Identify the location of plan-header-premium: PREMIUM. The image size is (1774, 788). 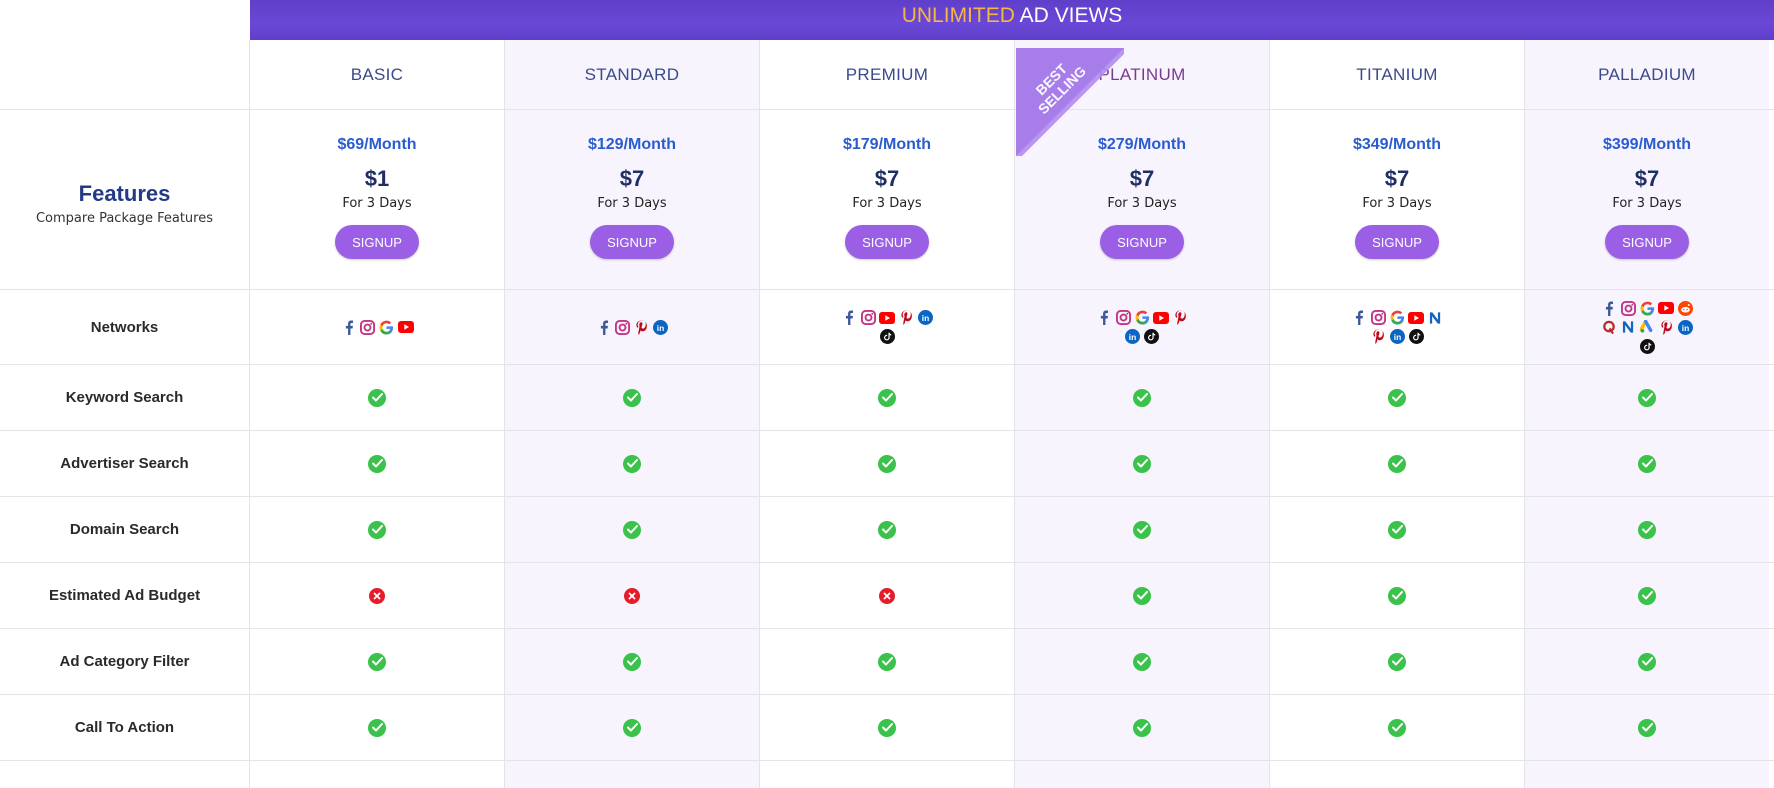
(887, 74).